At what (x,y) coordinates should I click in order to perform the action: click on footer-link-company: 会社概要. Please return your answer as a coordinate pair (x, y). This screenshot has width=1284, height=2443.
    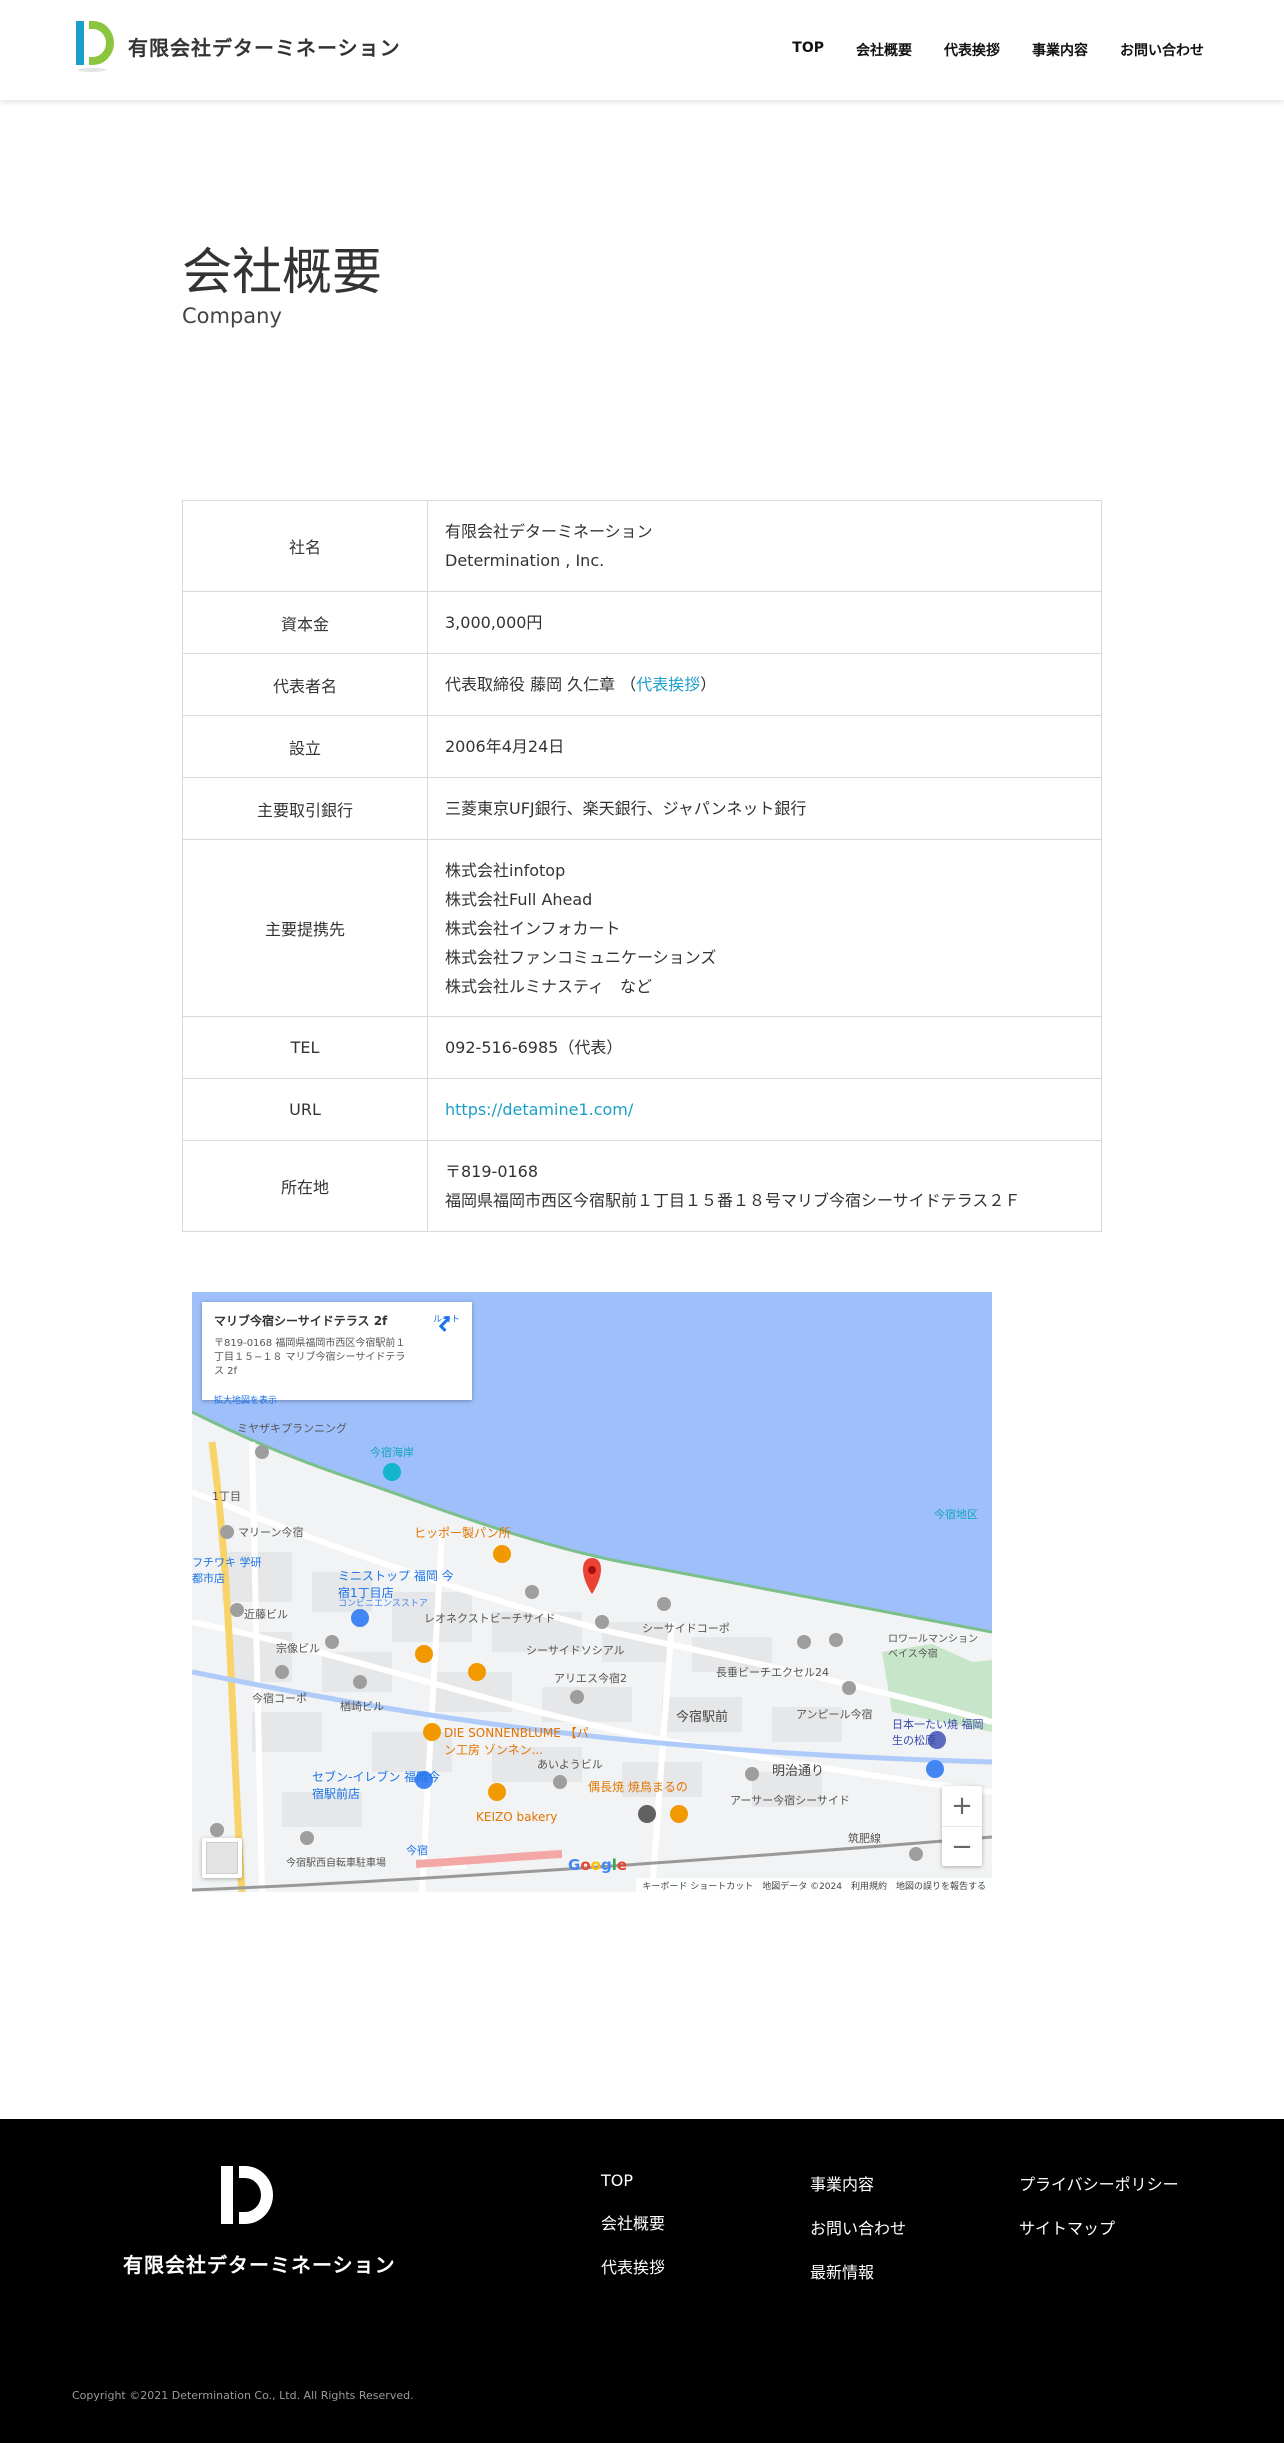
    Looking at the image, I should click on (633, 2222).